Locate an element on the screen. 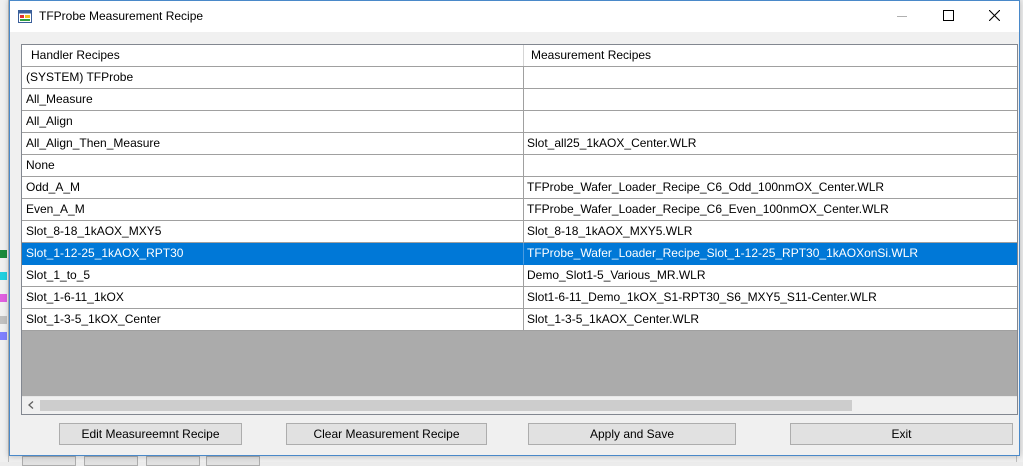  table-row: None is located at coordinates (519, 166).